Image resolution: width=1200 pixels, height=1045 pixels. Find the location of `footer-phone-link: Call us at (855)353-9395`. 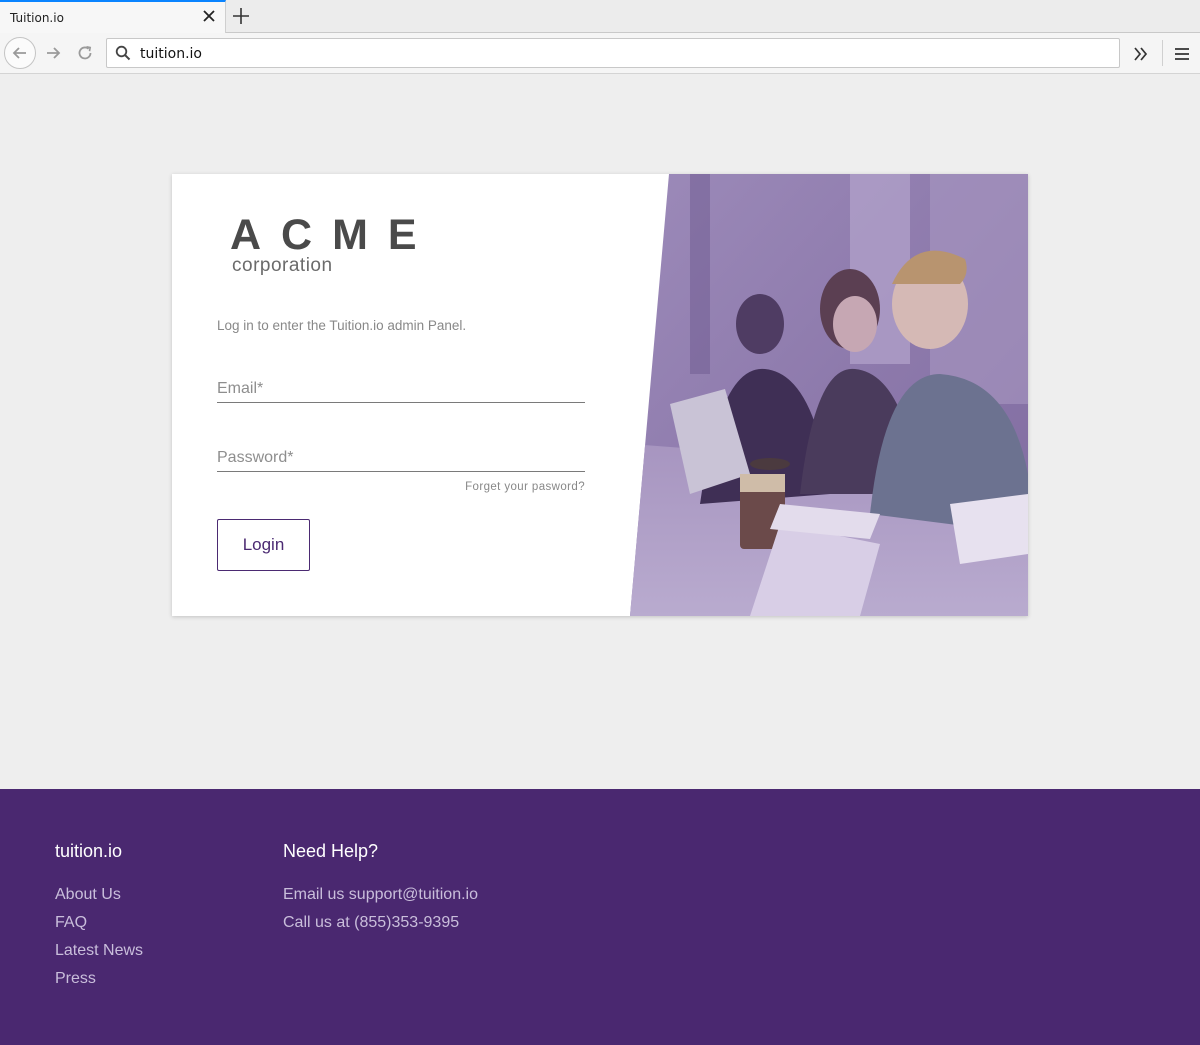

footer-phone-link: Call us at (855)353-9395 is located at coordinates (380, 923).